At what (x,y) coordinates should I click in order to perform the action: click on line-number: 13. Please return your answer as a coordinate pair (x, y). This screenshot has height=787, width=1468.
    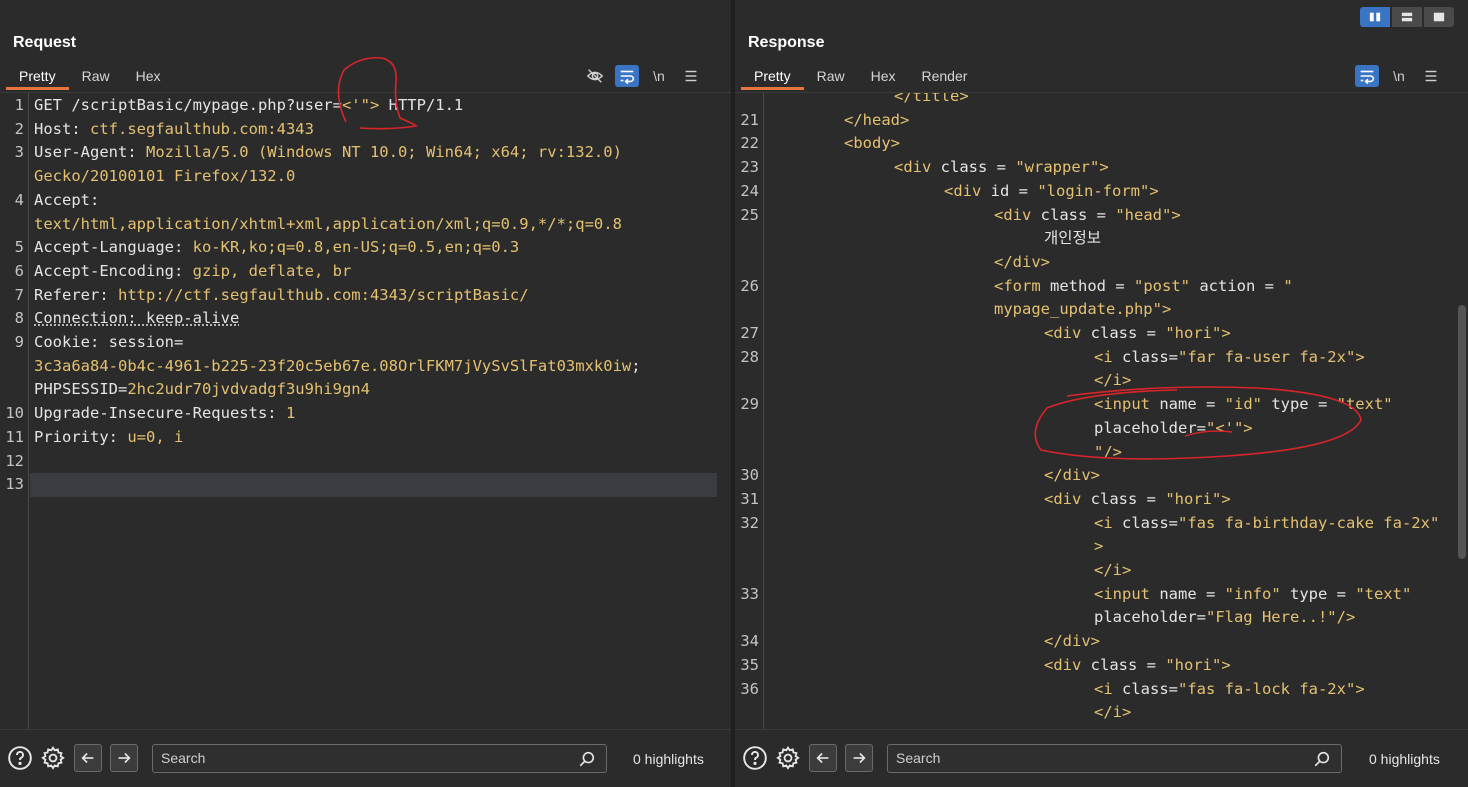
    Looking at the image, I should click on (14, 484).